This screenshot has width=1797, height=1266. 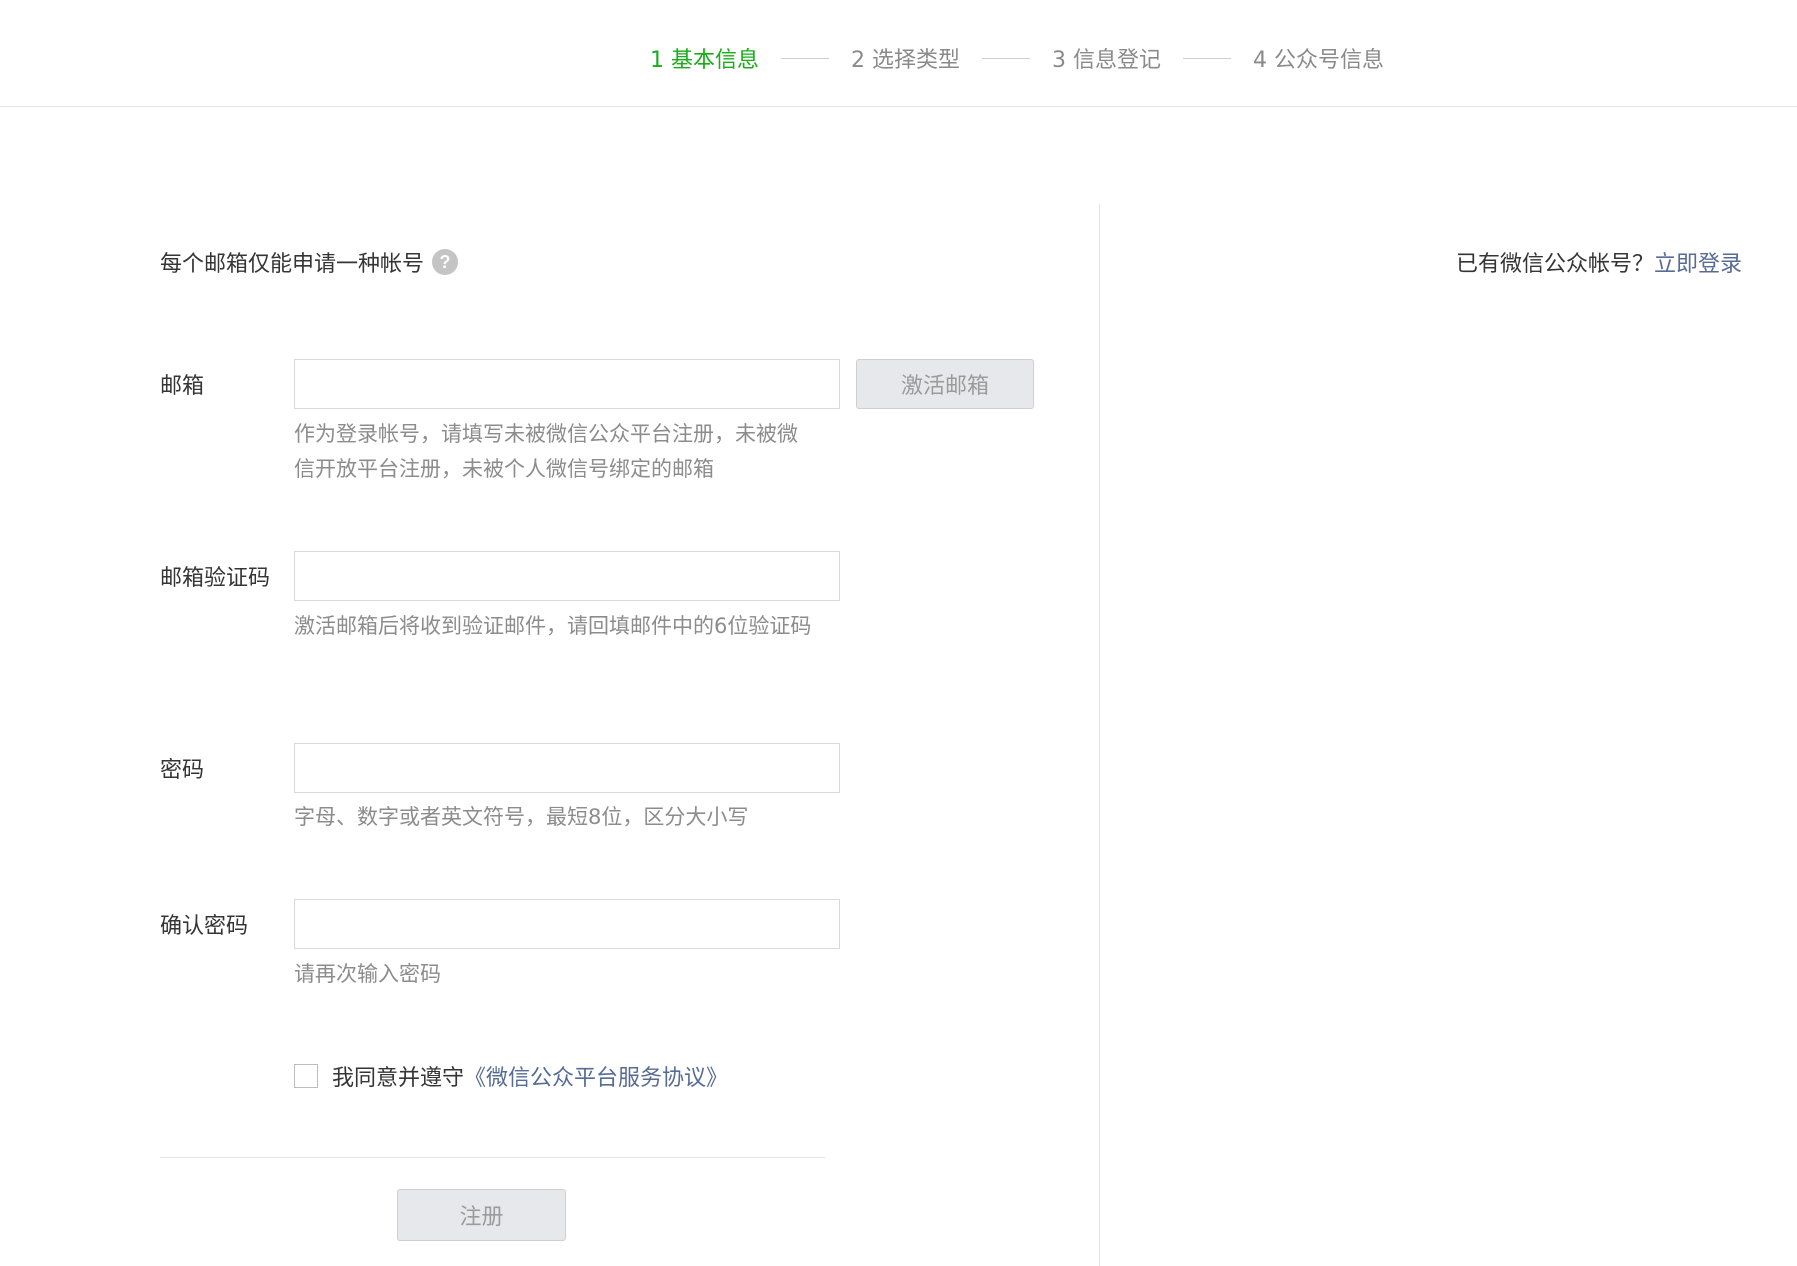 What do you see at coordinates (1106, 60) in the screenshot?
I see `step-3-info-registration: 3 信息登记` at bounding box center [1106, 60].